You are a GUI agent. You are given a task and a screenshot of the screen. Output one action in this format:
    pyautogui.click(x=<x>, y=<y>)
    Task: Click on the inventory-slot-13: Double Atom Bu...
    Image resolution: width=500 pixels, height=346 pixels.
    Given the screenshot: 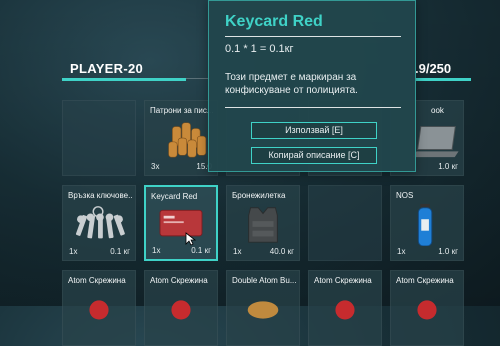 What is the action you would take?
    pyautogui.click(x=263, y=308)
    